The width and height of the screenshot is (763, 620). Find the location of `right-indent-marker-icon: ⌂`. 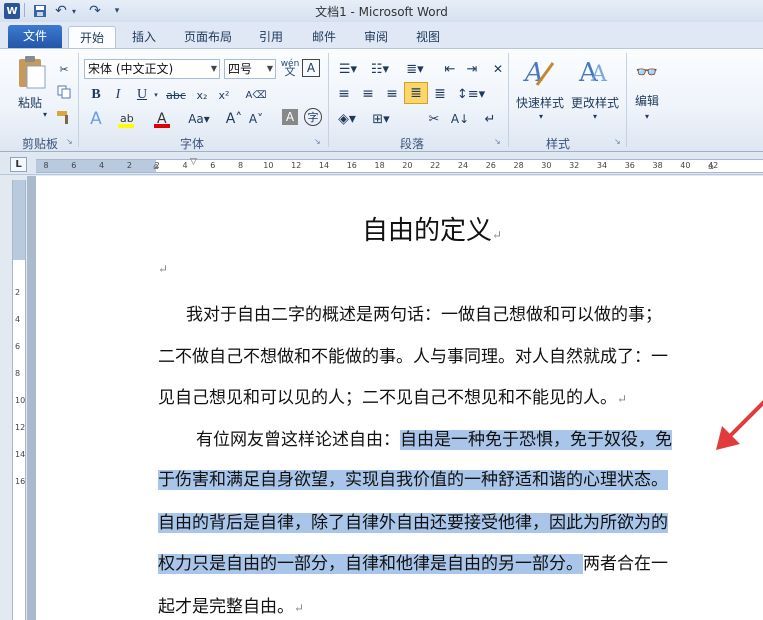

right-indent-marker-icon: ⌂ is located at coordinates (711, 167).